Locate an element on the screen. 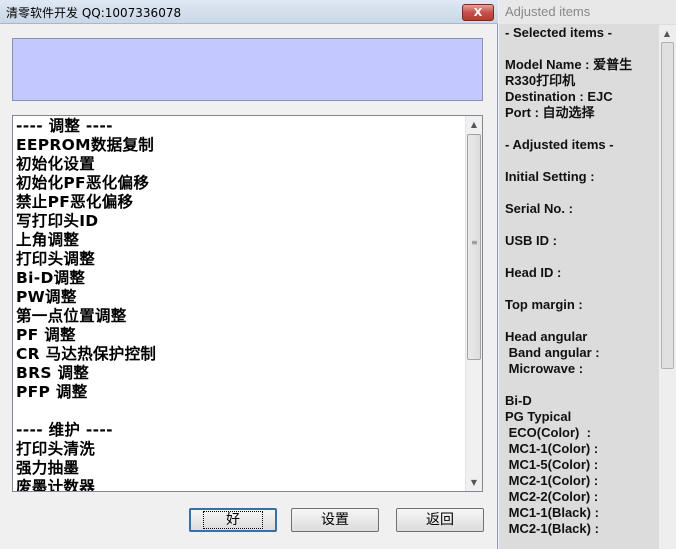 The image size is (676, 549). scroll-down-arrow-icon: ▼ is located at coordinates (474, 482).